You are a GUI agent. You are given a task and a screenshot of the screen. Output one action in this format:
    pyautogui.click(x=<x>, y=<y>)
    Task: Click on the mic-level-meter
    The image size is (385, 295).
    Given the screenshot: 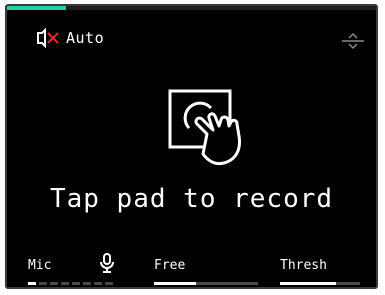 What is the action you would take?
    pyautogui.click(x=70, y=283)
    